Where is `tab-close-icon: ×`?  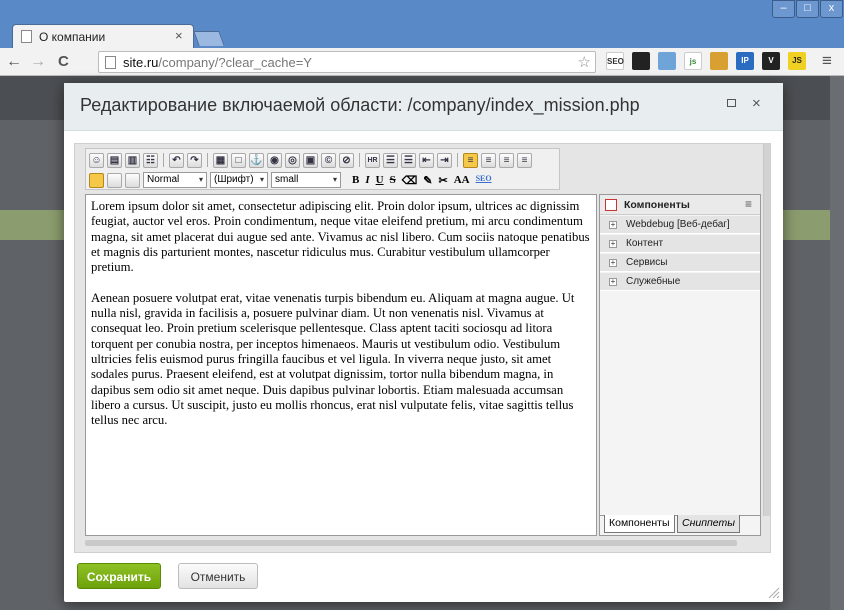 tab-close-icon: × is located at coordinates (179, 35).